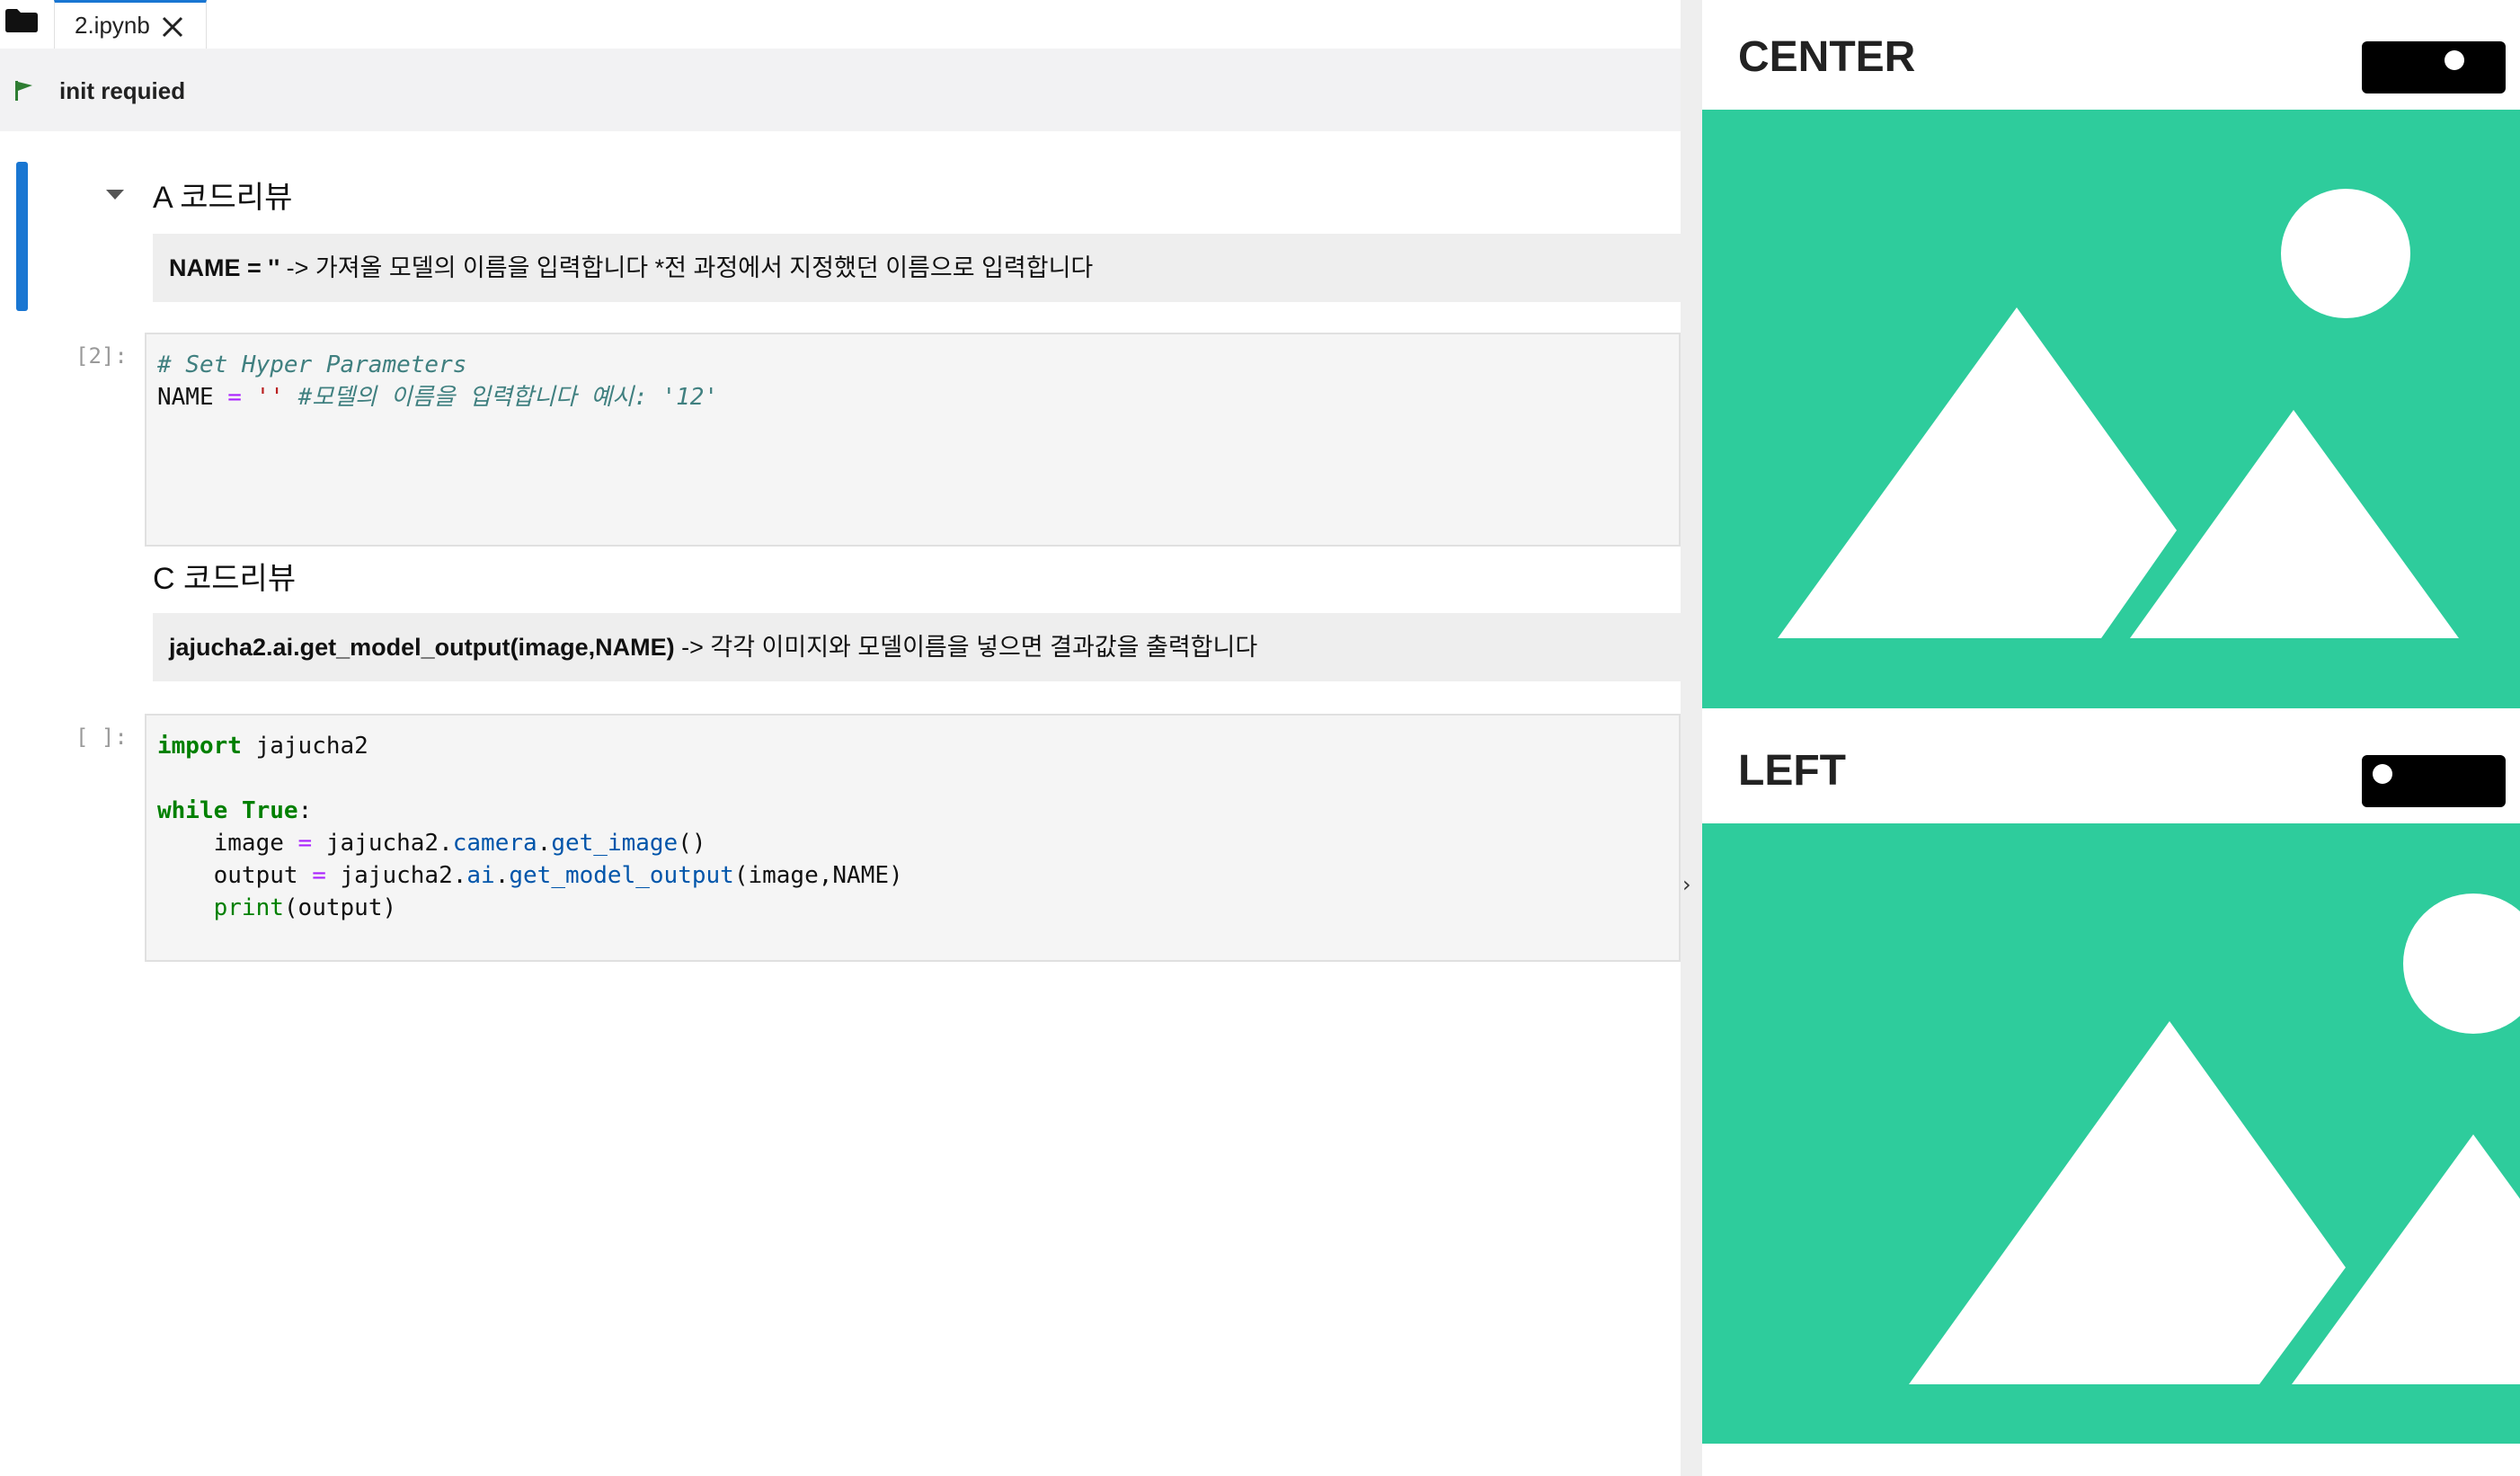 The height and width of the screenshot is (1476, 2520). Describe the element at coordinates (495, 843) in the screenshot. I see `code-attribute: camera` at that location.